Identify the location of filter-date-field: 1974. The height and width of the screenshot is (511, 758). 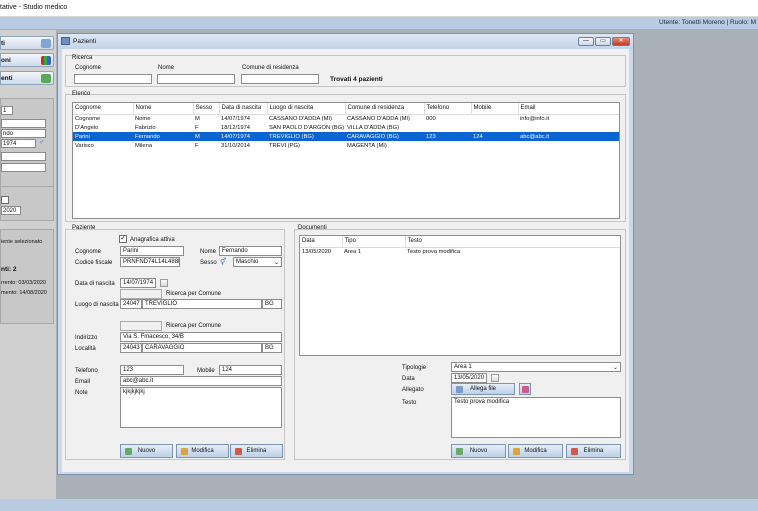
(18, 143).